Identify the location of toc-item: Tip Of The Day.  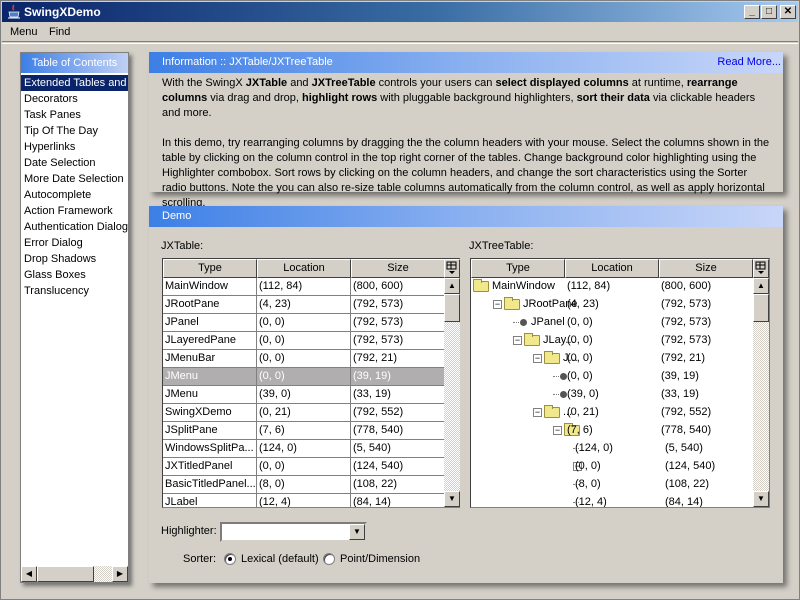
(74, 131).